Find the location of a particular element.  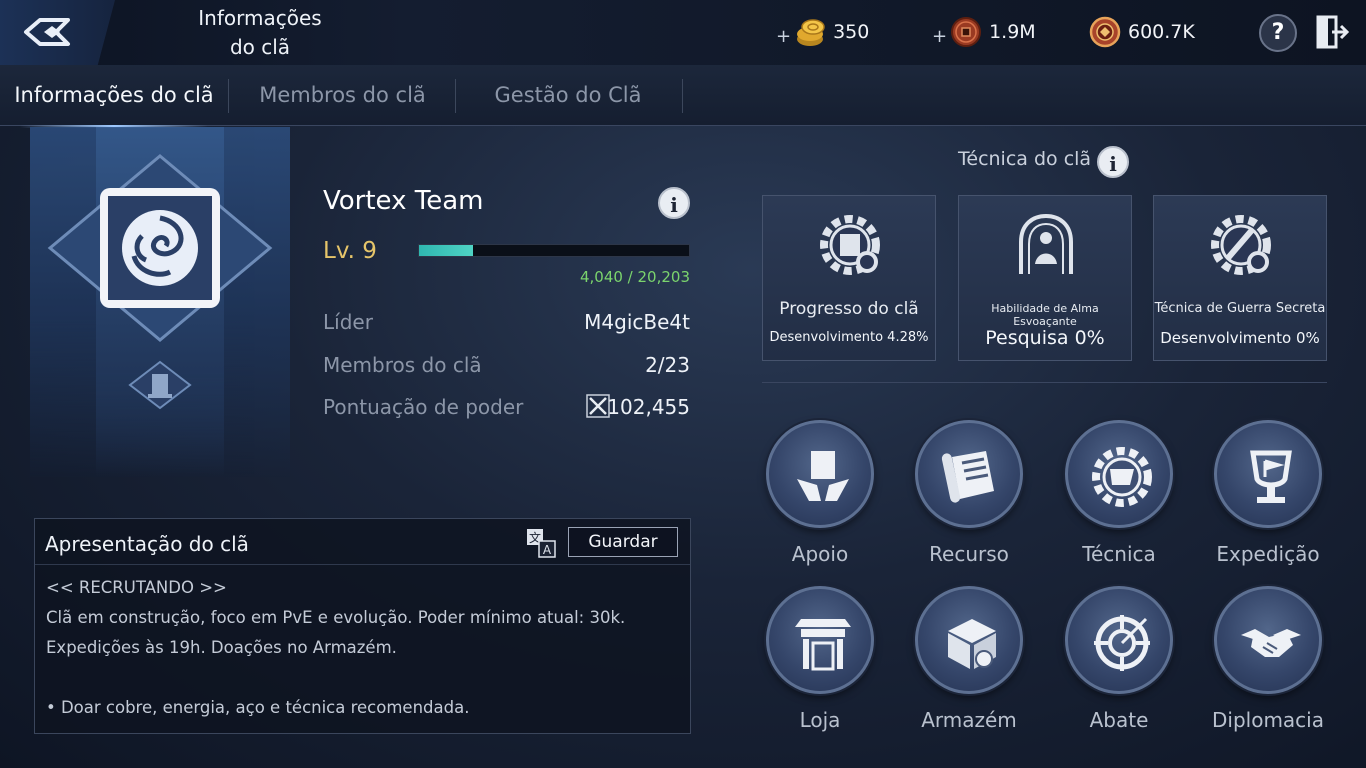

resource-circle is located at coordinates (969, 474).